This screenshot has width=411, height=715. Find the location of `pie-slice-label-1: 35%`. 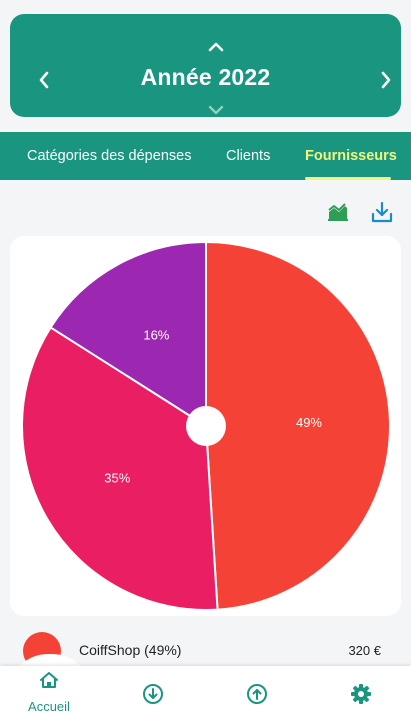

pie-slice-label-1: 35% is located at coordinates (117, 477).